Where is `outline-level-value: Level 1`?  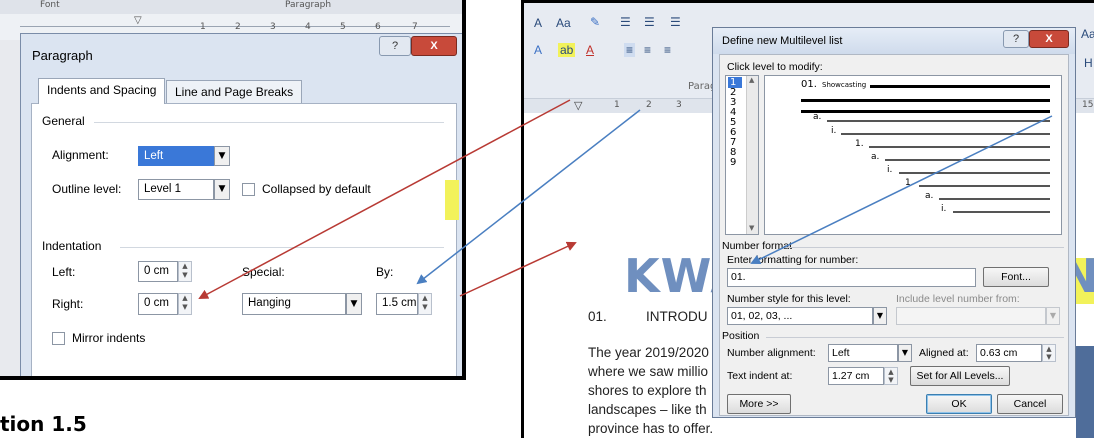 outline-level-value: Level 1 is located at coordinates (163, 189).